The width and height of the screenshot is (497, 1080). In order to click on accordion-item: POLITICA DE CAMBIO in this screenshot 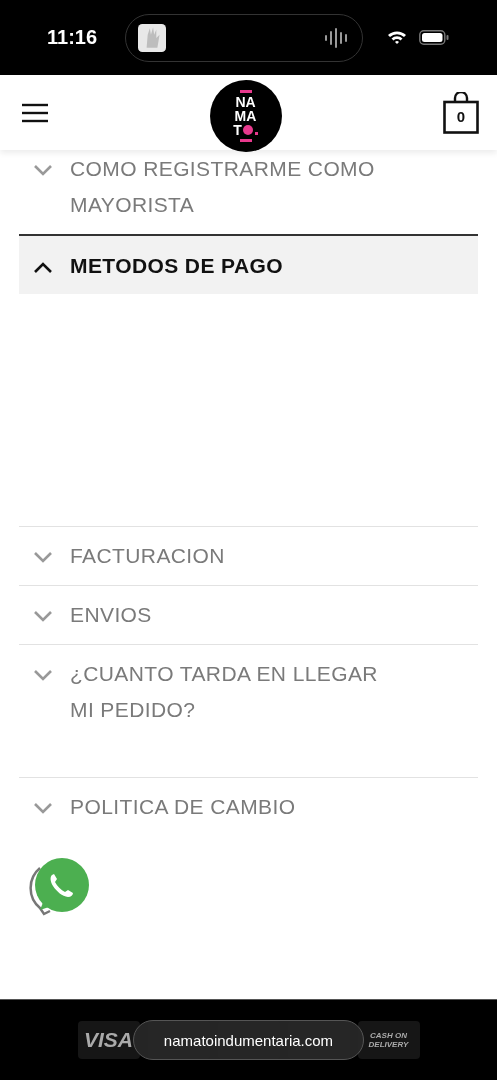, I will do `click(248, 806)`.